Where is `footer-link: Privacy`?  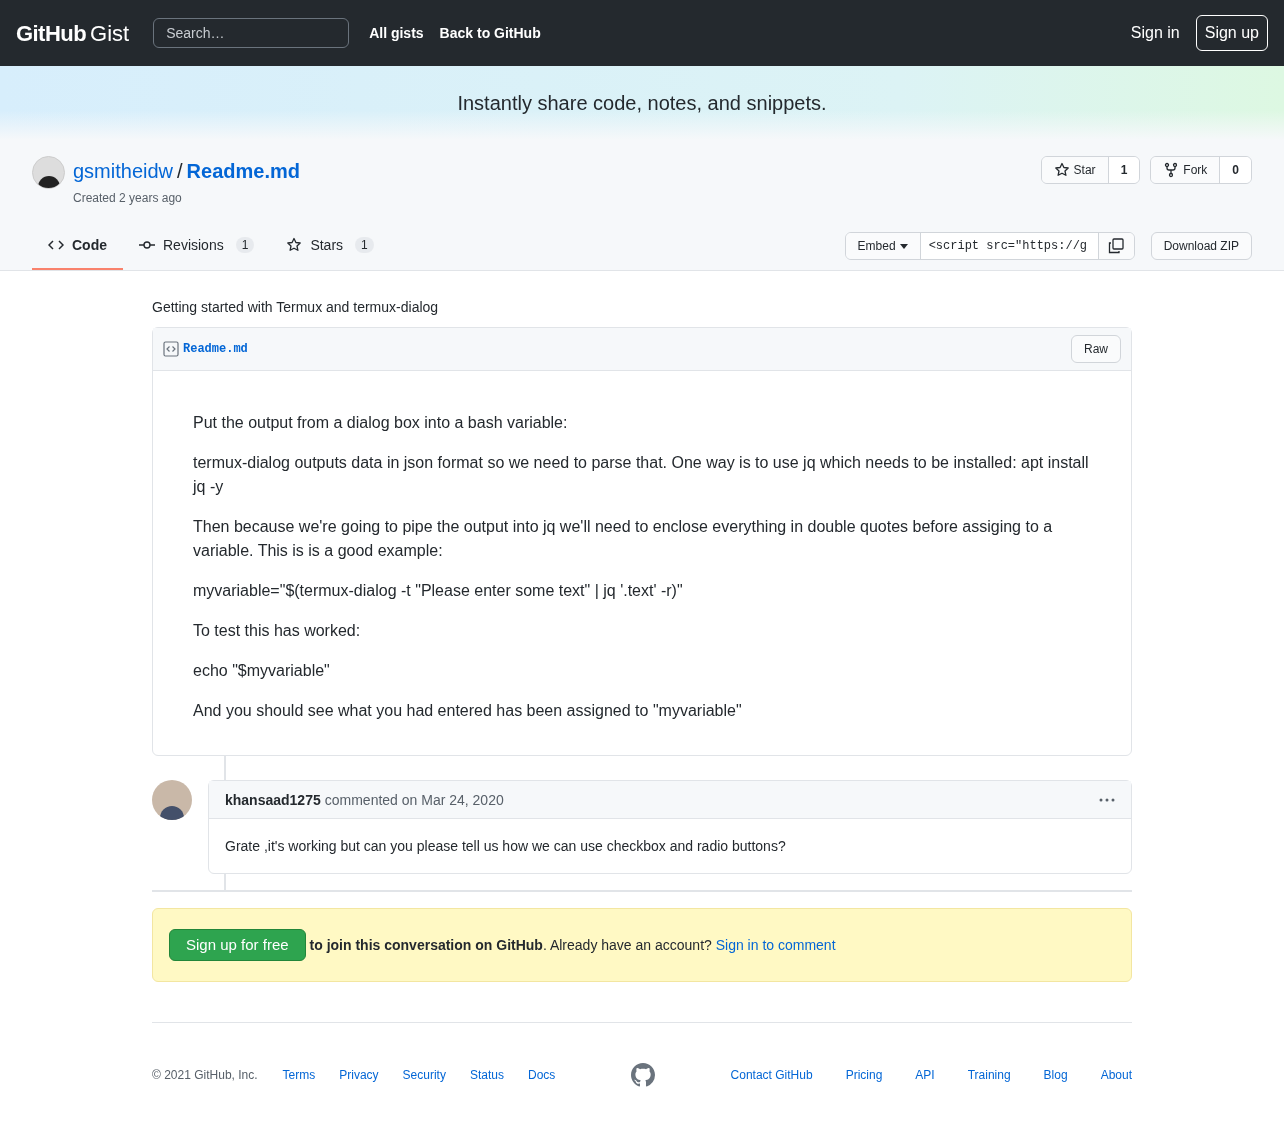
footer-link: Privacy is located at coordinates (359, 1075).